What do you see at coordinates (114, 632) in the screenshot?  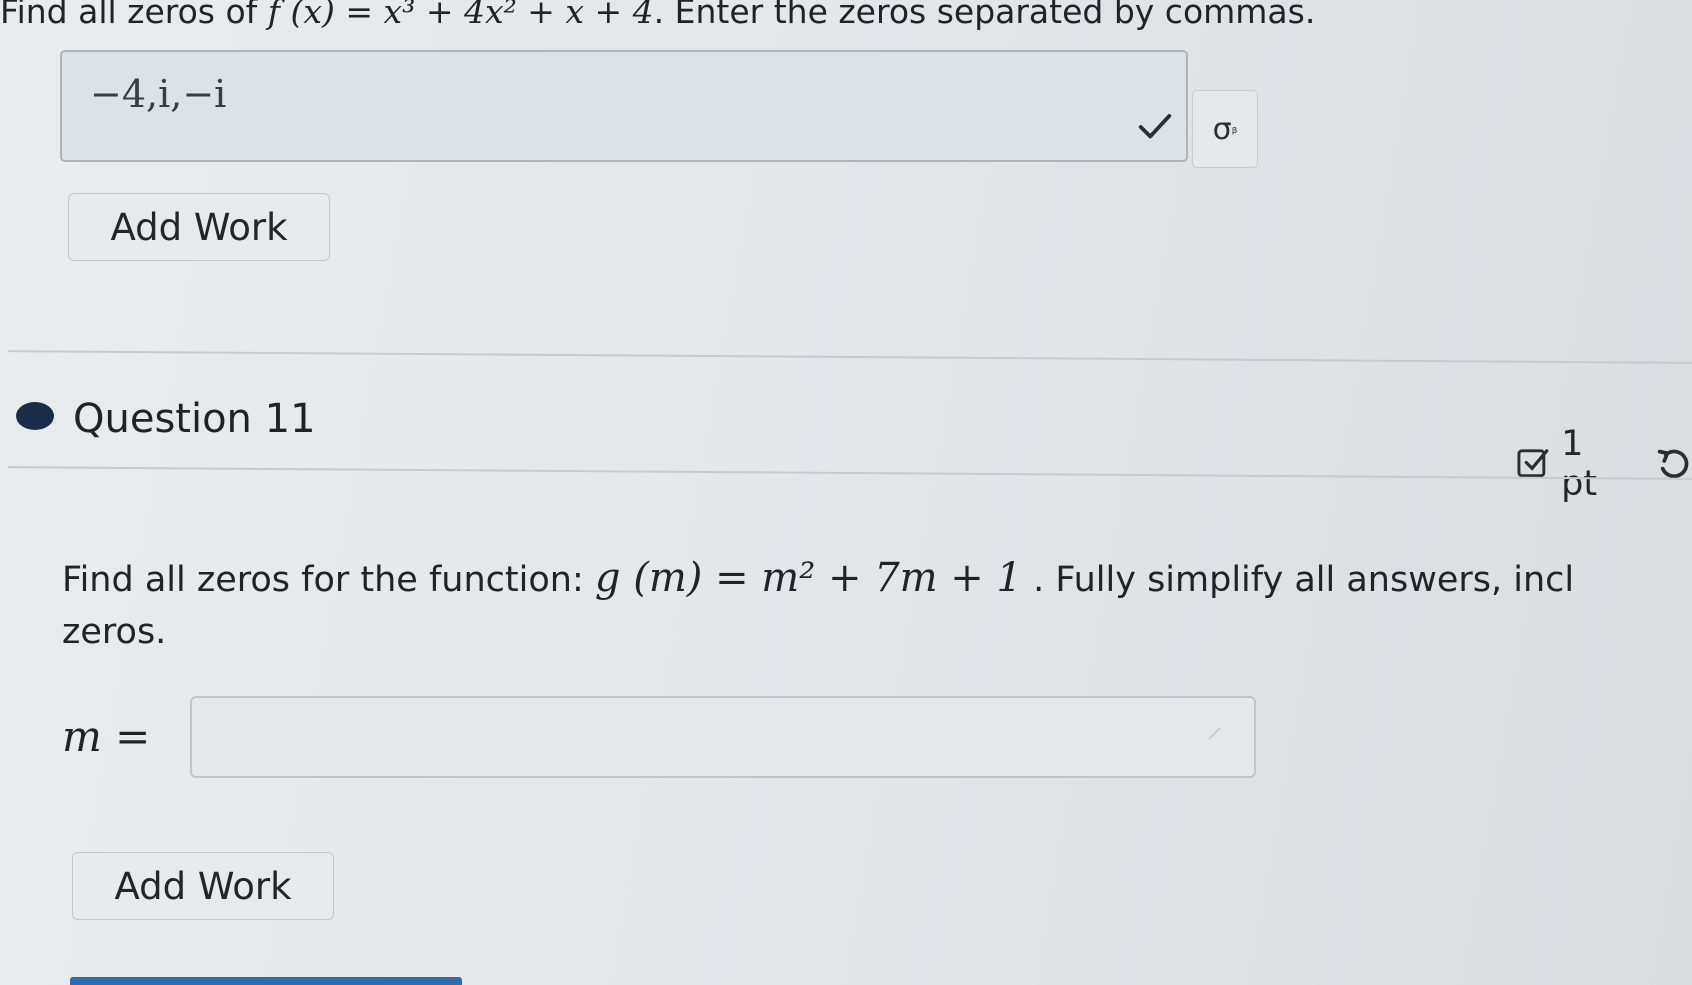 I see `question-11-prompt-continuation: zeros.` at bounding box center [114, 632].